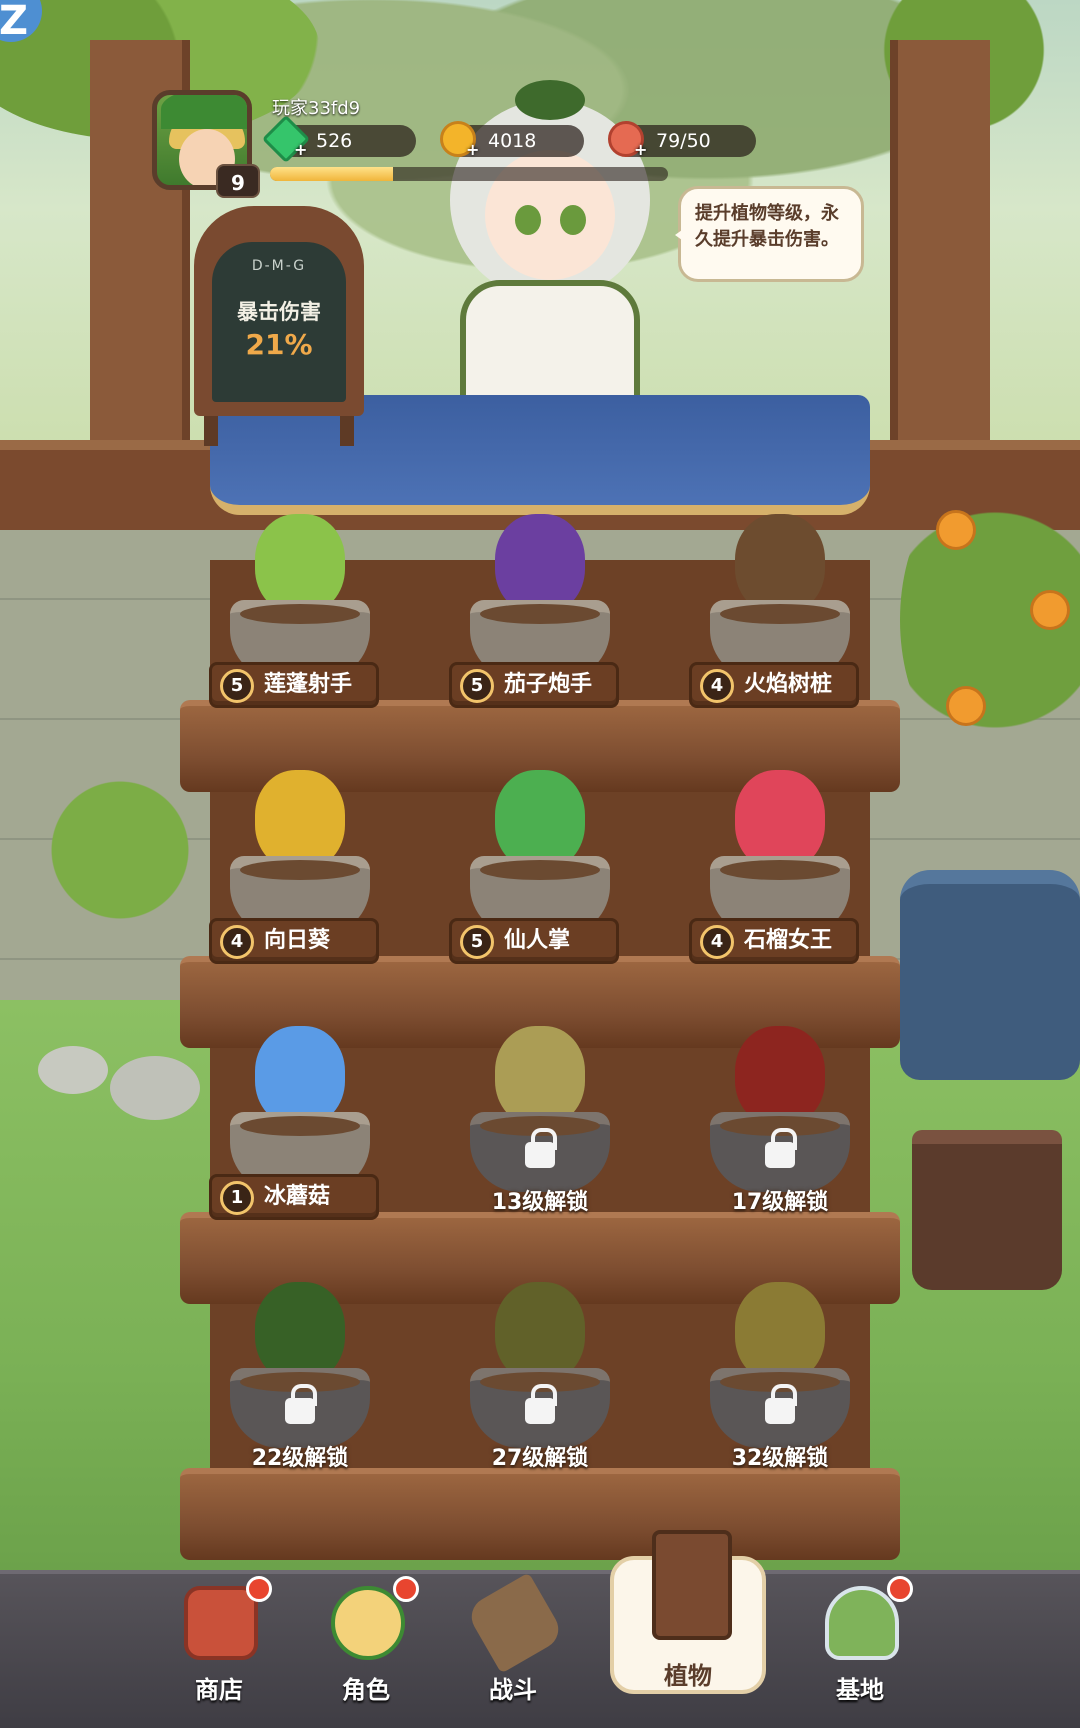  I want to click on plant-slot: 4 火焰树桩, so click(777, 615).